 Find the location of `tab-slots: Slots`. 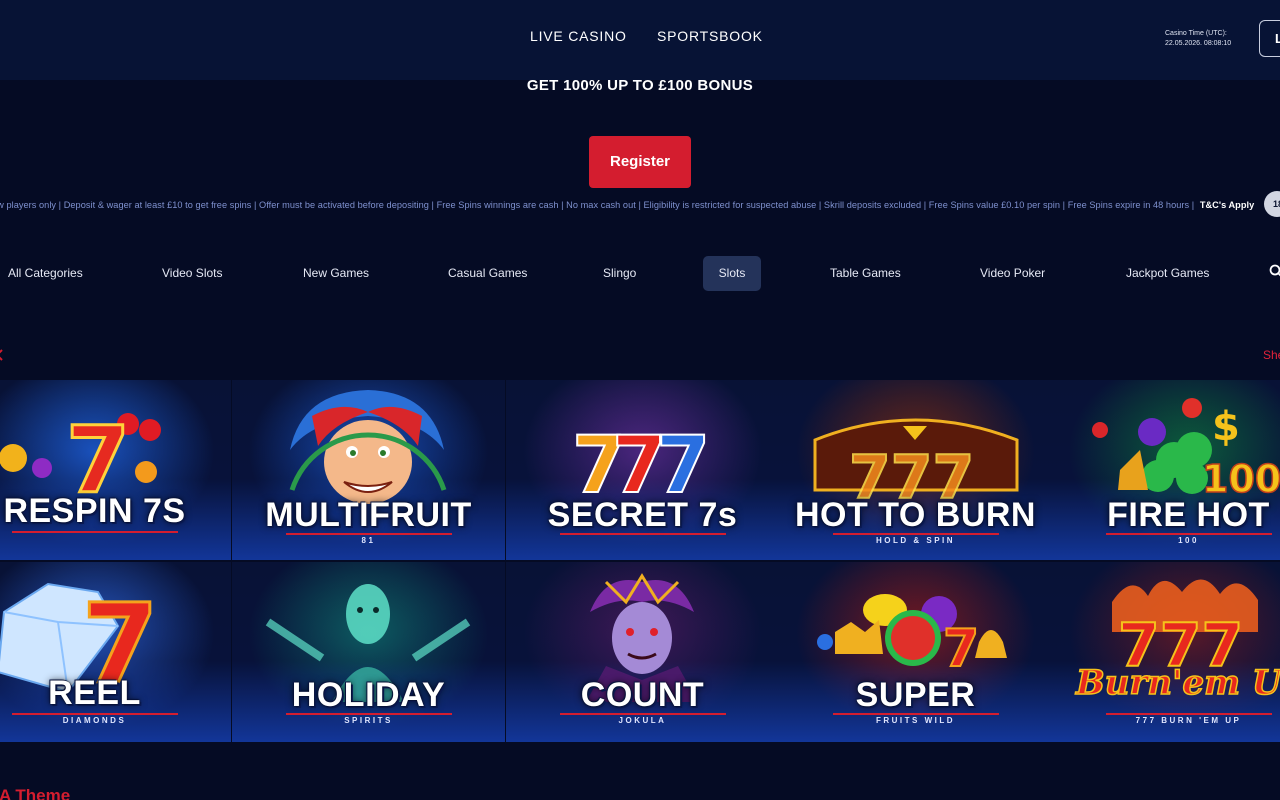

tab-slots: Slots is located at coordinates (732, 273).